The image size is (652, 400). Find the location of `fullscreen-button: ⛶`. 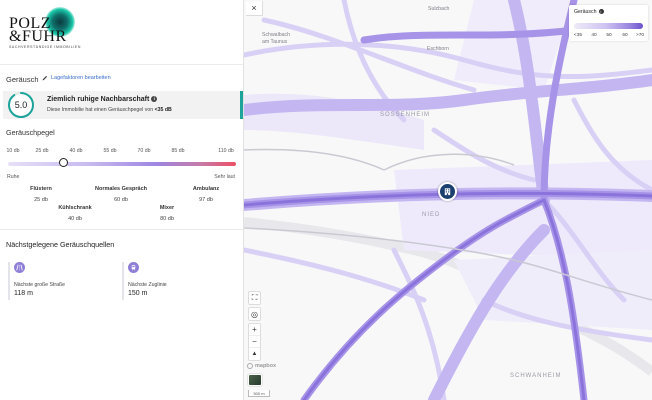

fullscreen-button: ⛶ is located at coordinates (254, 298).